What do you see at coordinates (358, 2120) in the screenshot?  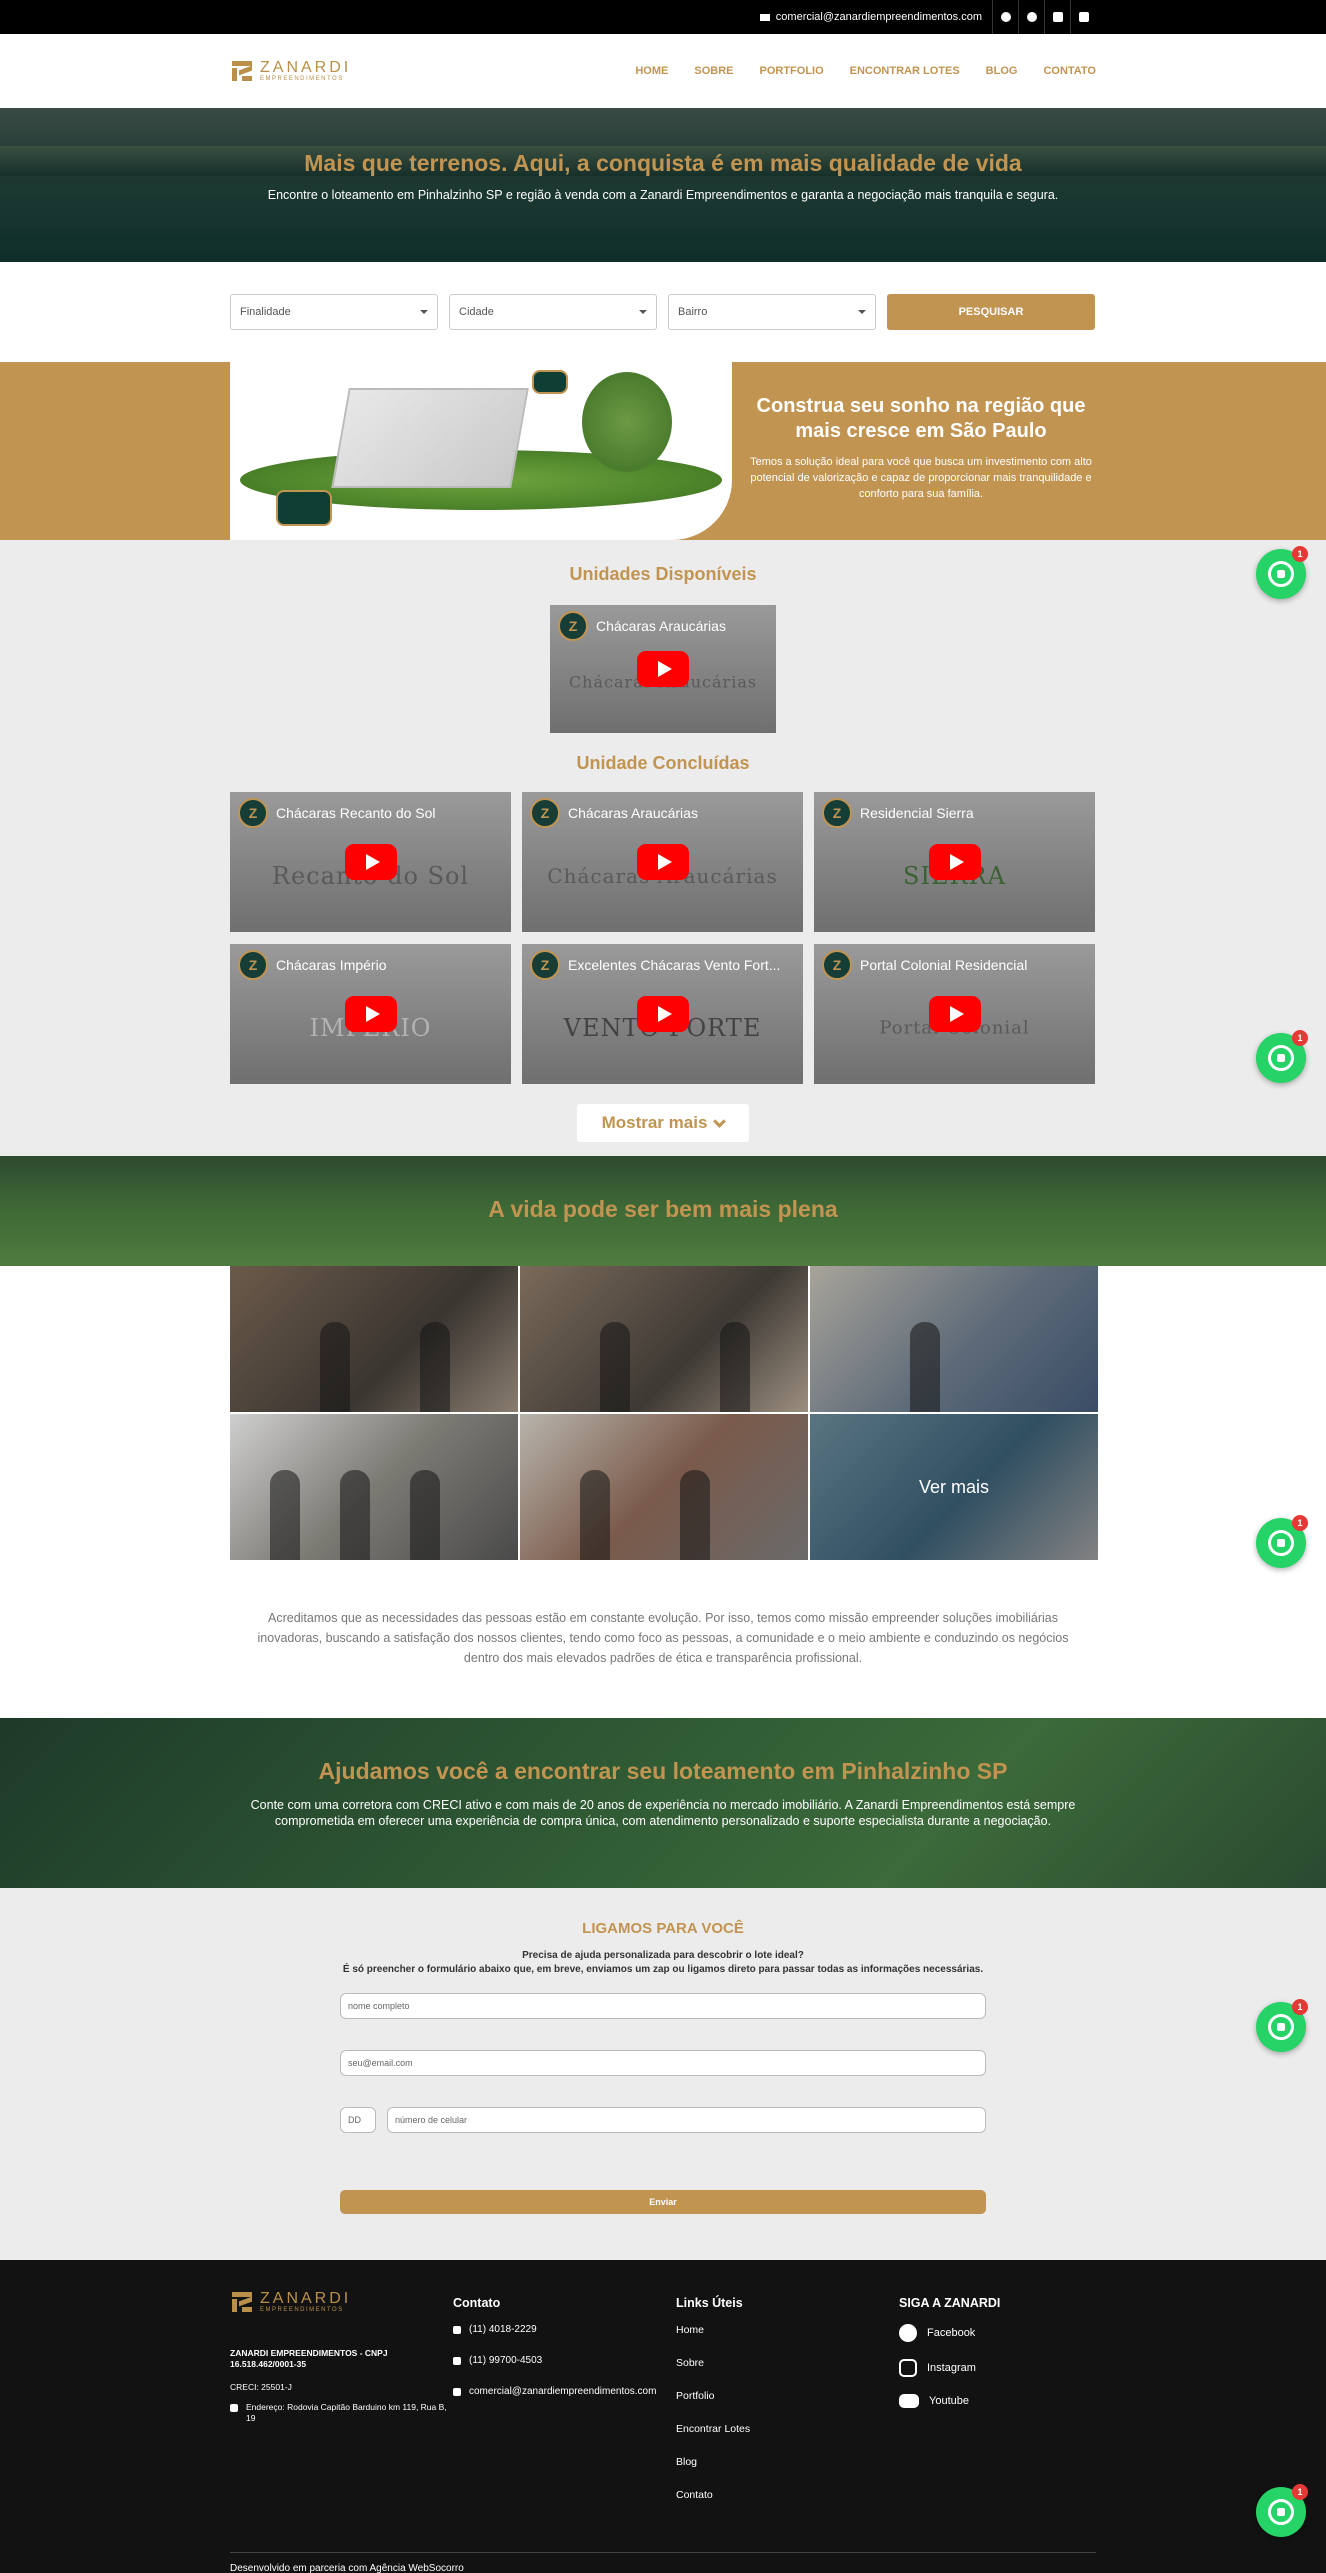 I see `ddd-field: DD` at bounding box center [358, 2120].